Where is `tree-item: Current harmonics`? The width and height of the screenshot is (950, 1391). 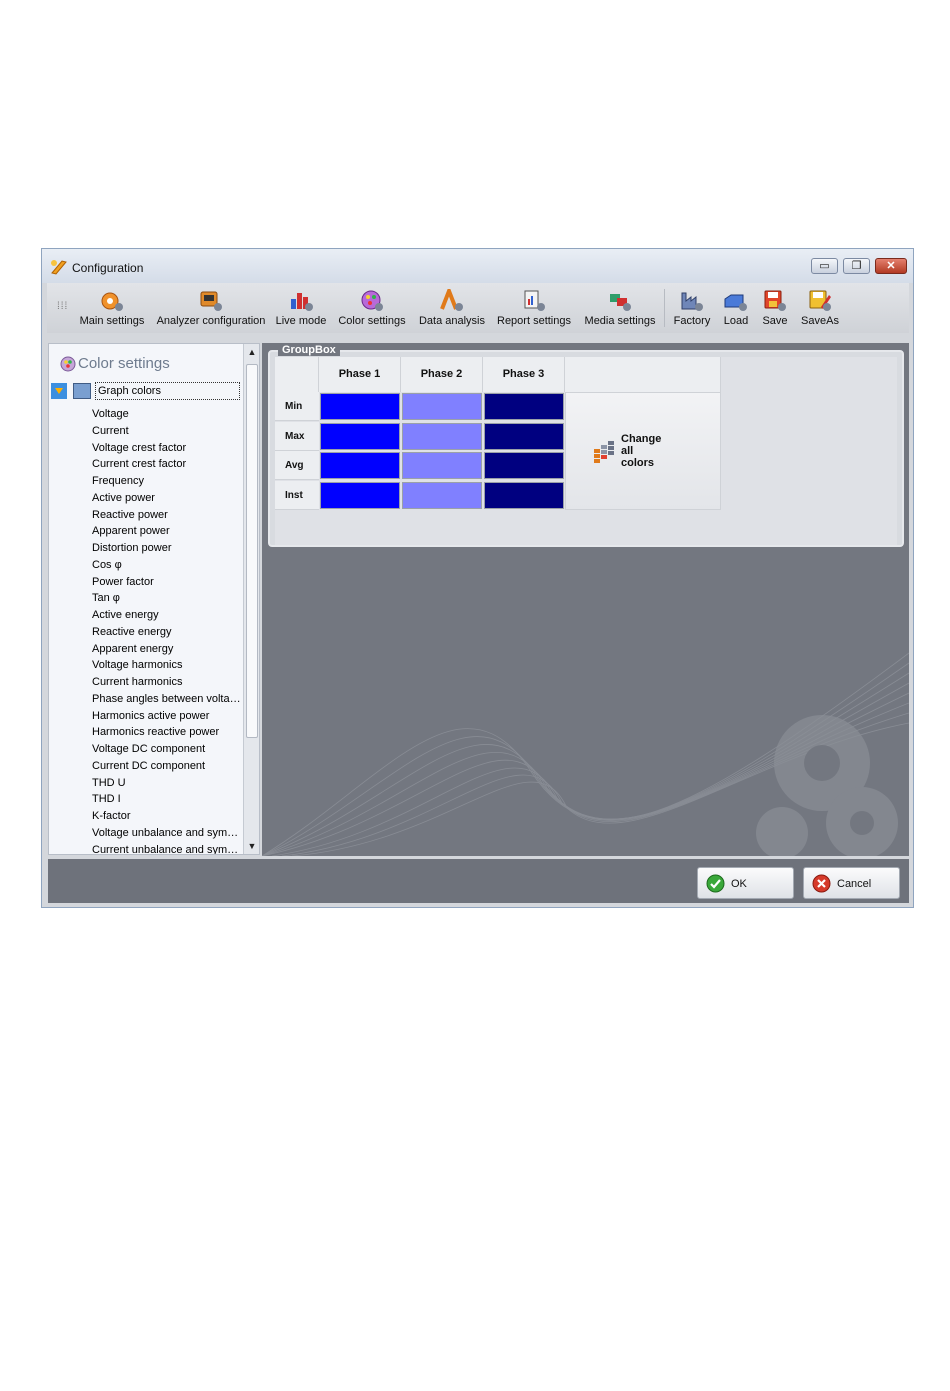
tree-item: Current harmonics is located at coordinates (167, 682).